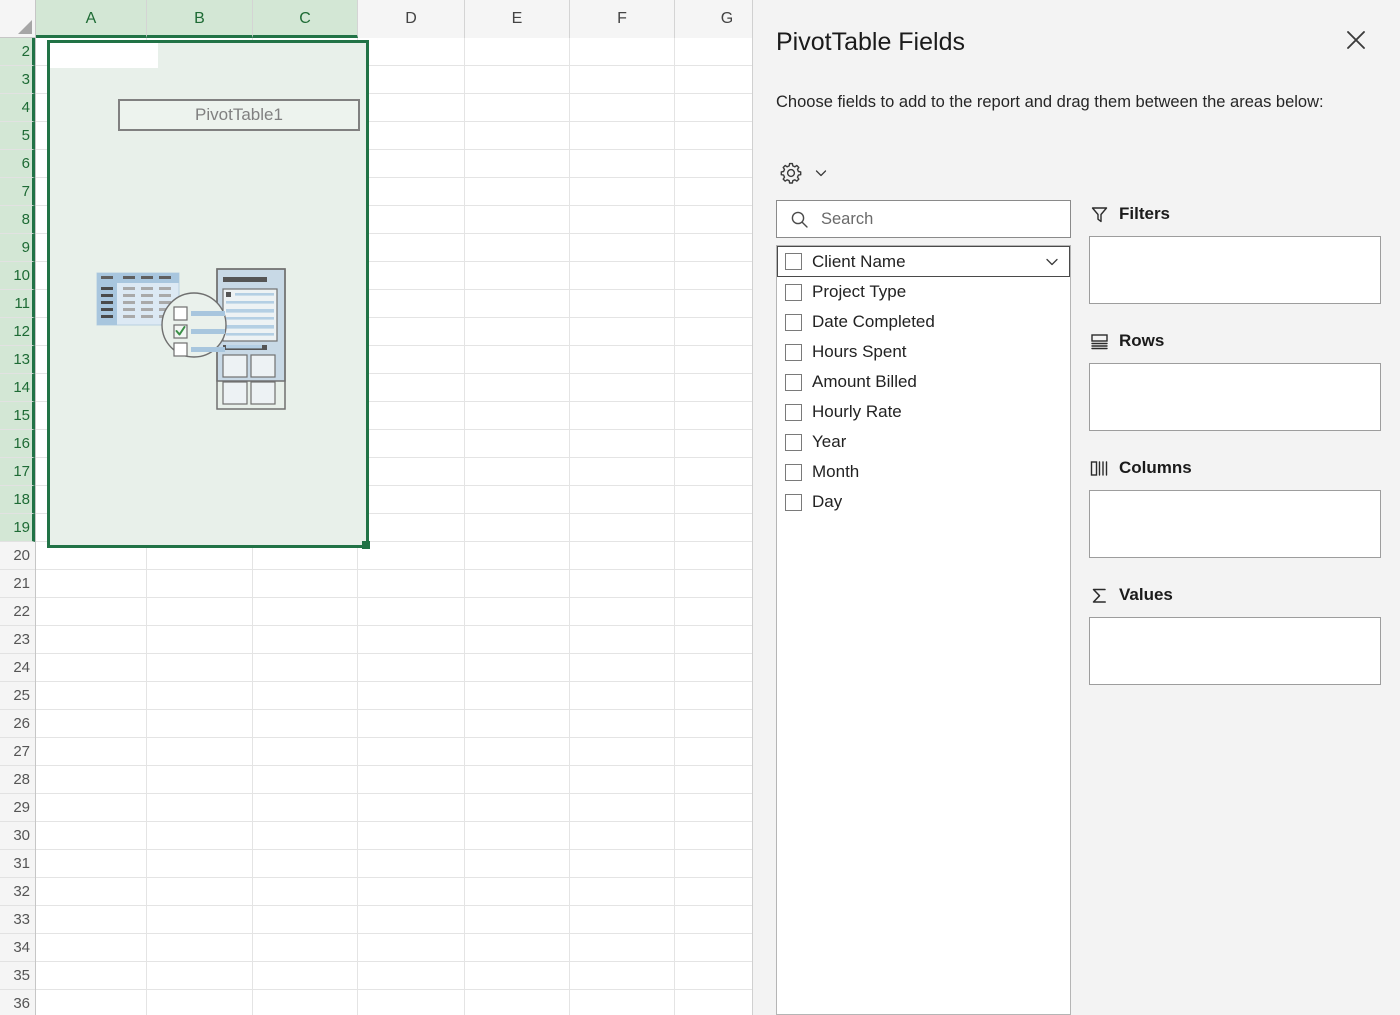 The height and width of the screenshot is (1015, 1400). I want to click on cell-C31, so click(305, 864).